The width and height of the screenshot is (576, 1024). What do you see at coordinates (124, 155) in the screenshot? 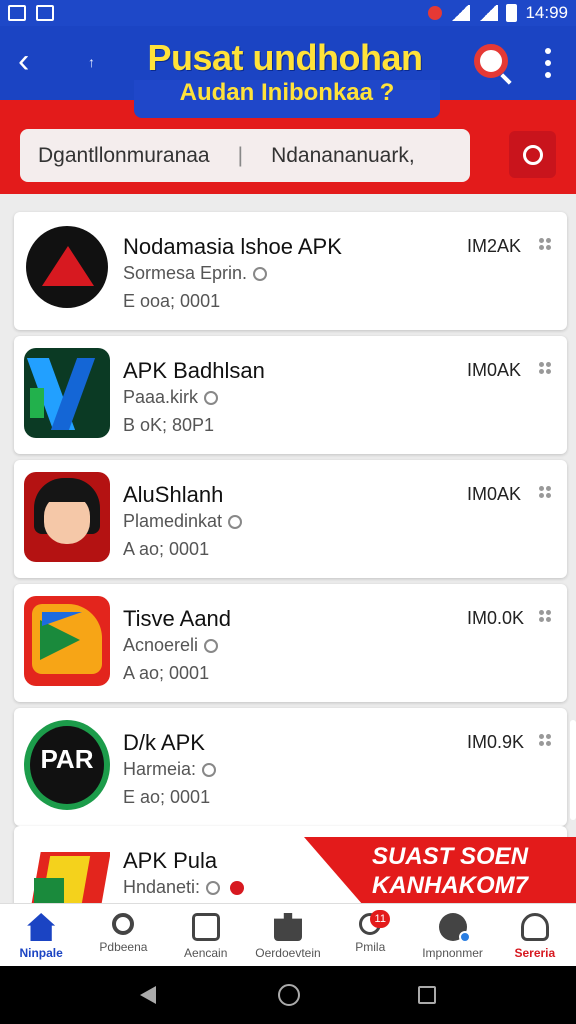
I see `search-left-text: Dgantllonmuranaa` at bounding box center [124, 155].